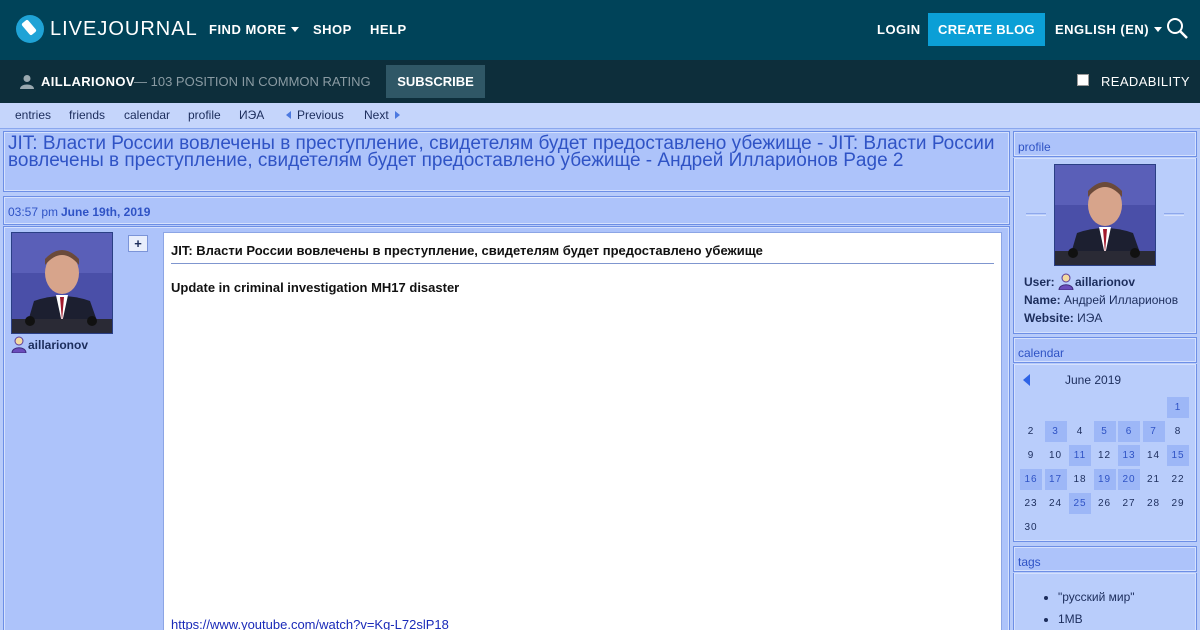 This screenshot has height=630, width=1200. Describe the element at coordinates (1031, 455) in the screenshot. I see `calendar-day: 9` at that location.